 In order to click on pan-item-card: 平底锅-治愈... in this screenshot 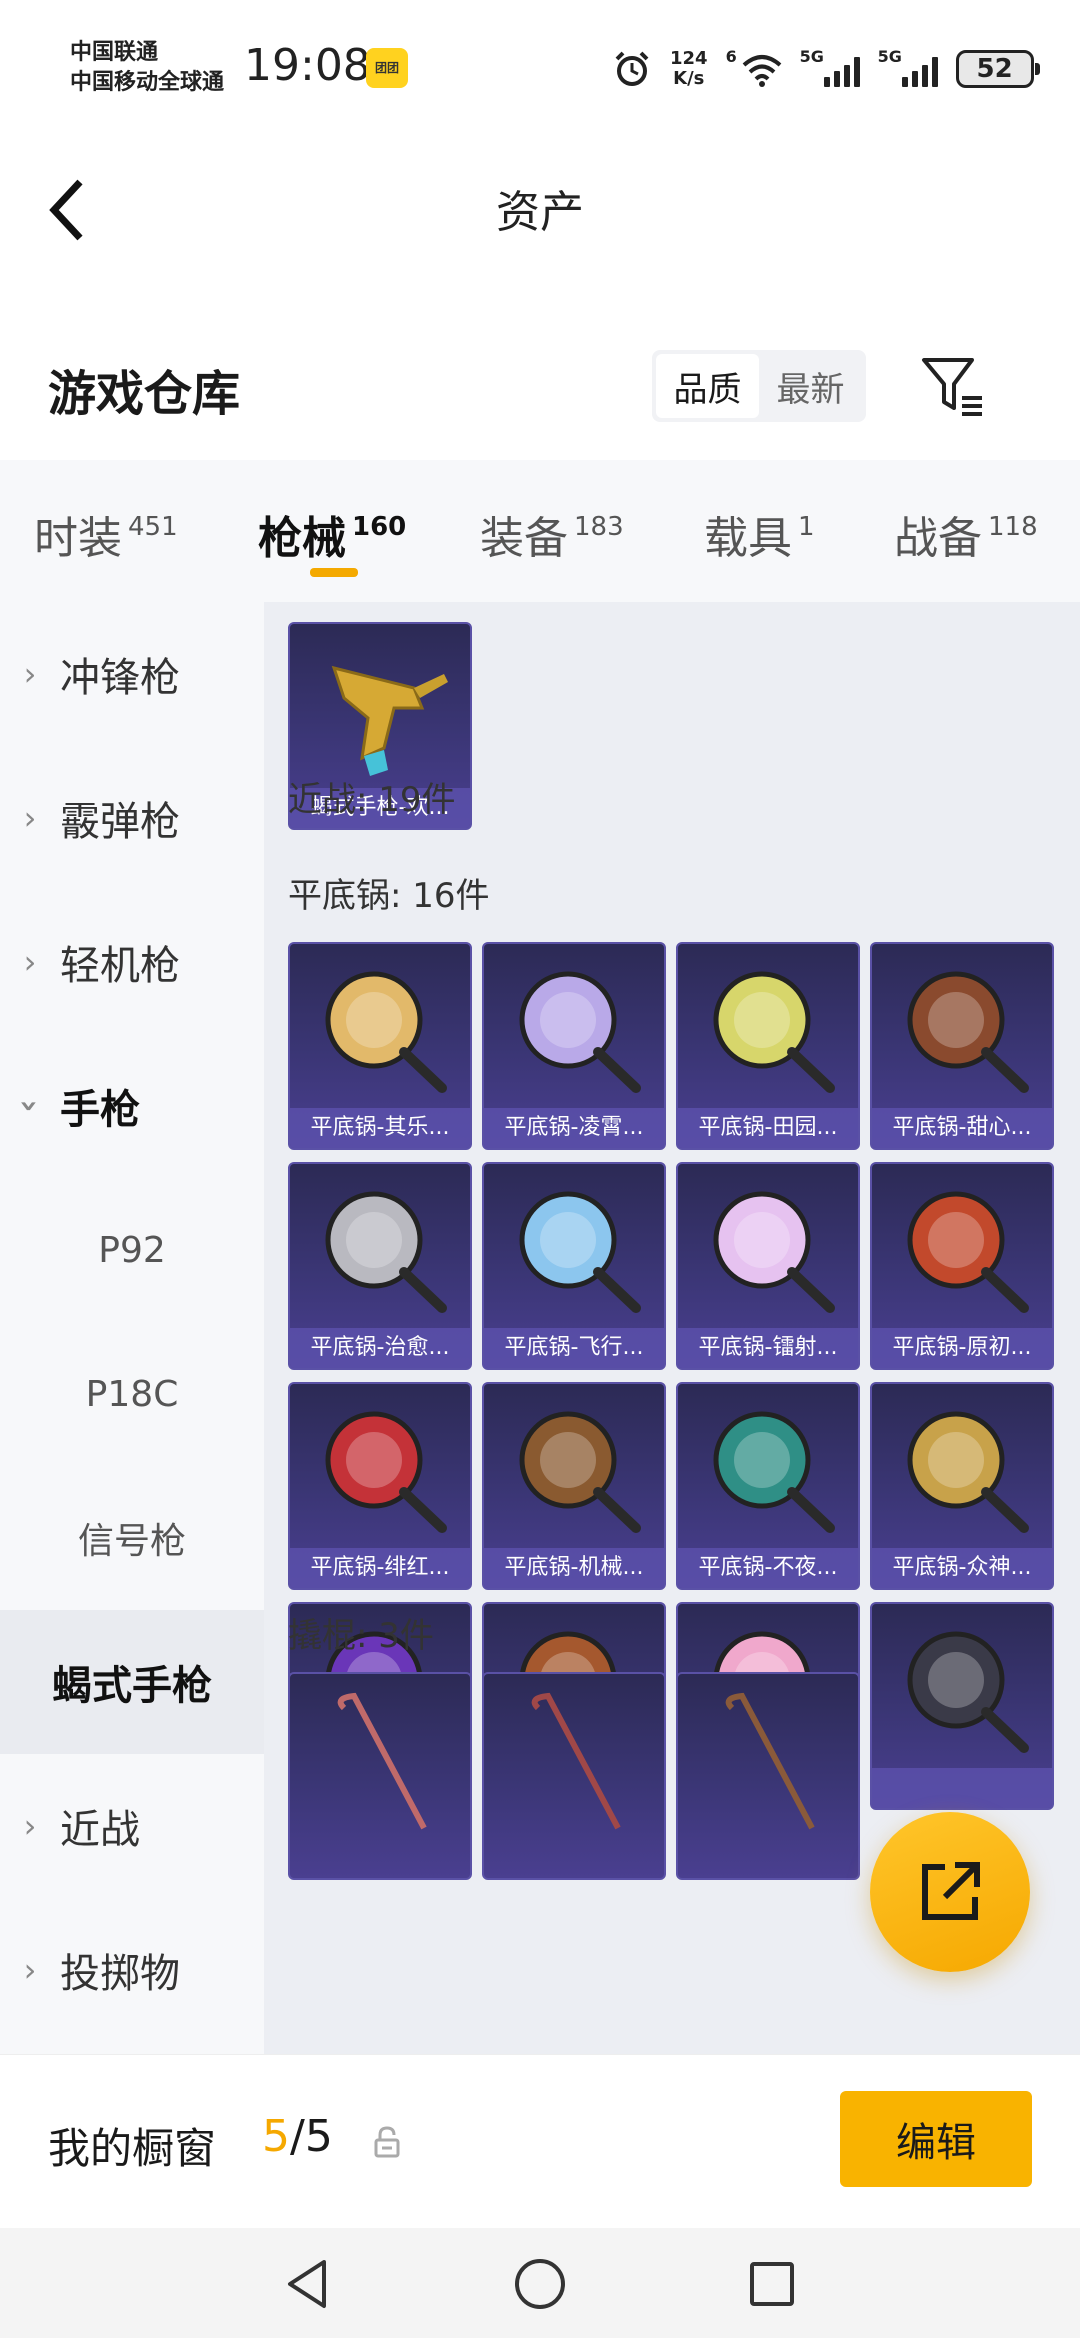, I will do `click(380, 1266)`.